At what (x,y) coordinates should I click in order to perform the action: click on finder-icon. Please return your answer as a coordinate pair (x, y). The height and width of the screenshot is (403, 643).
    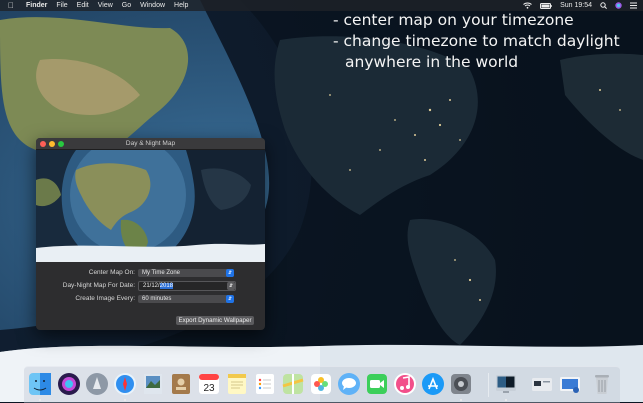
    Looking at the image, I should click on (40, 384).